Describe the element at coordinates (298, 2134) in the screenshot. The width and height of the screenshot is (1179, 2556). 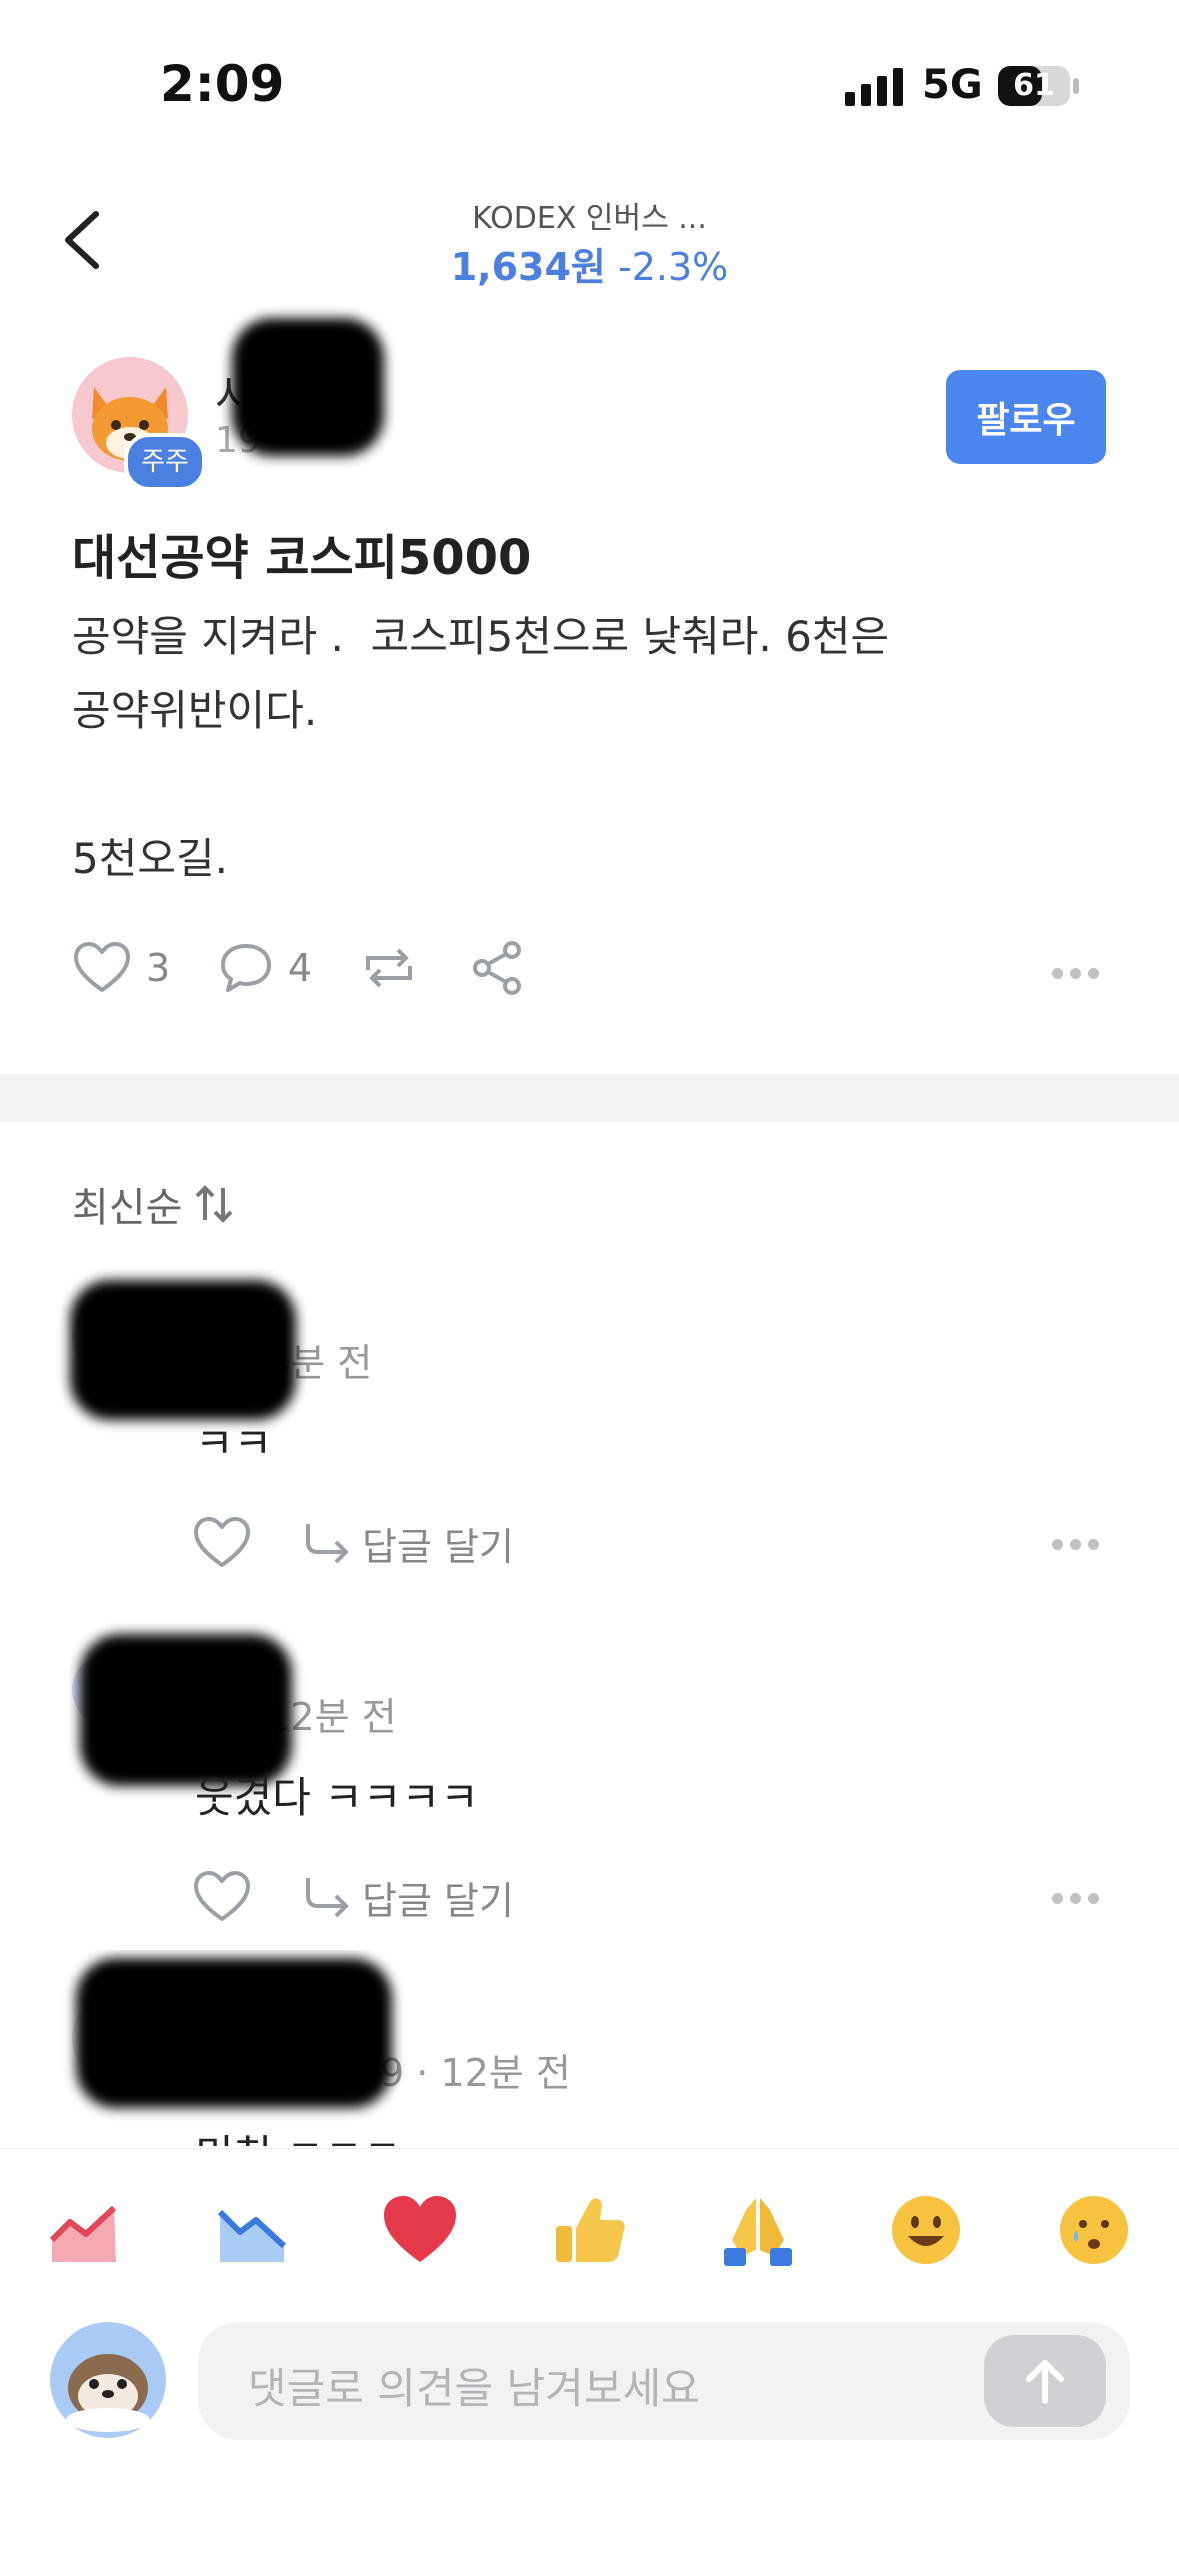
I see `comment-text: 미친 ㅋㅋㅋ` at that location.